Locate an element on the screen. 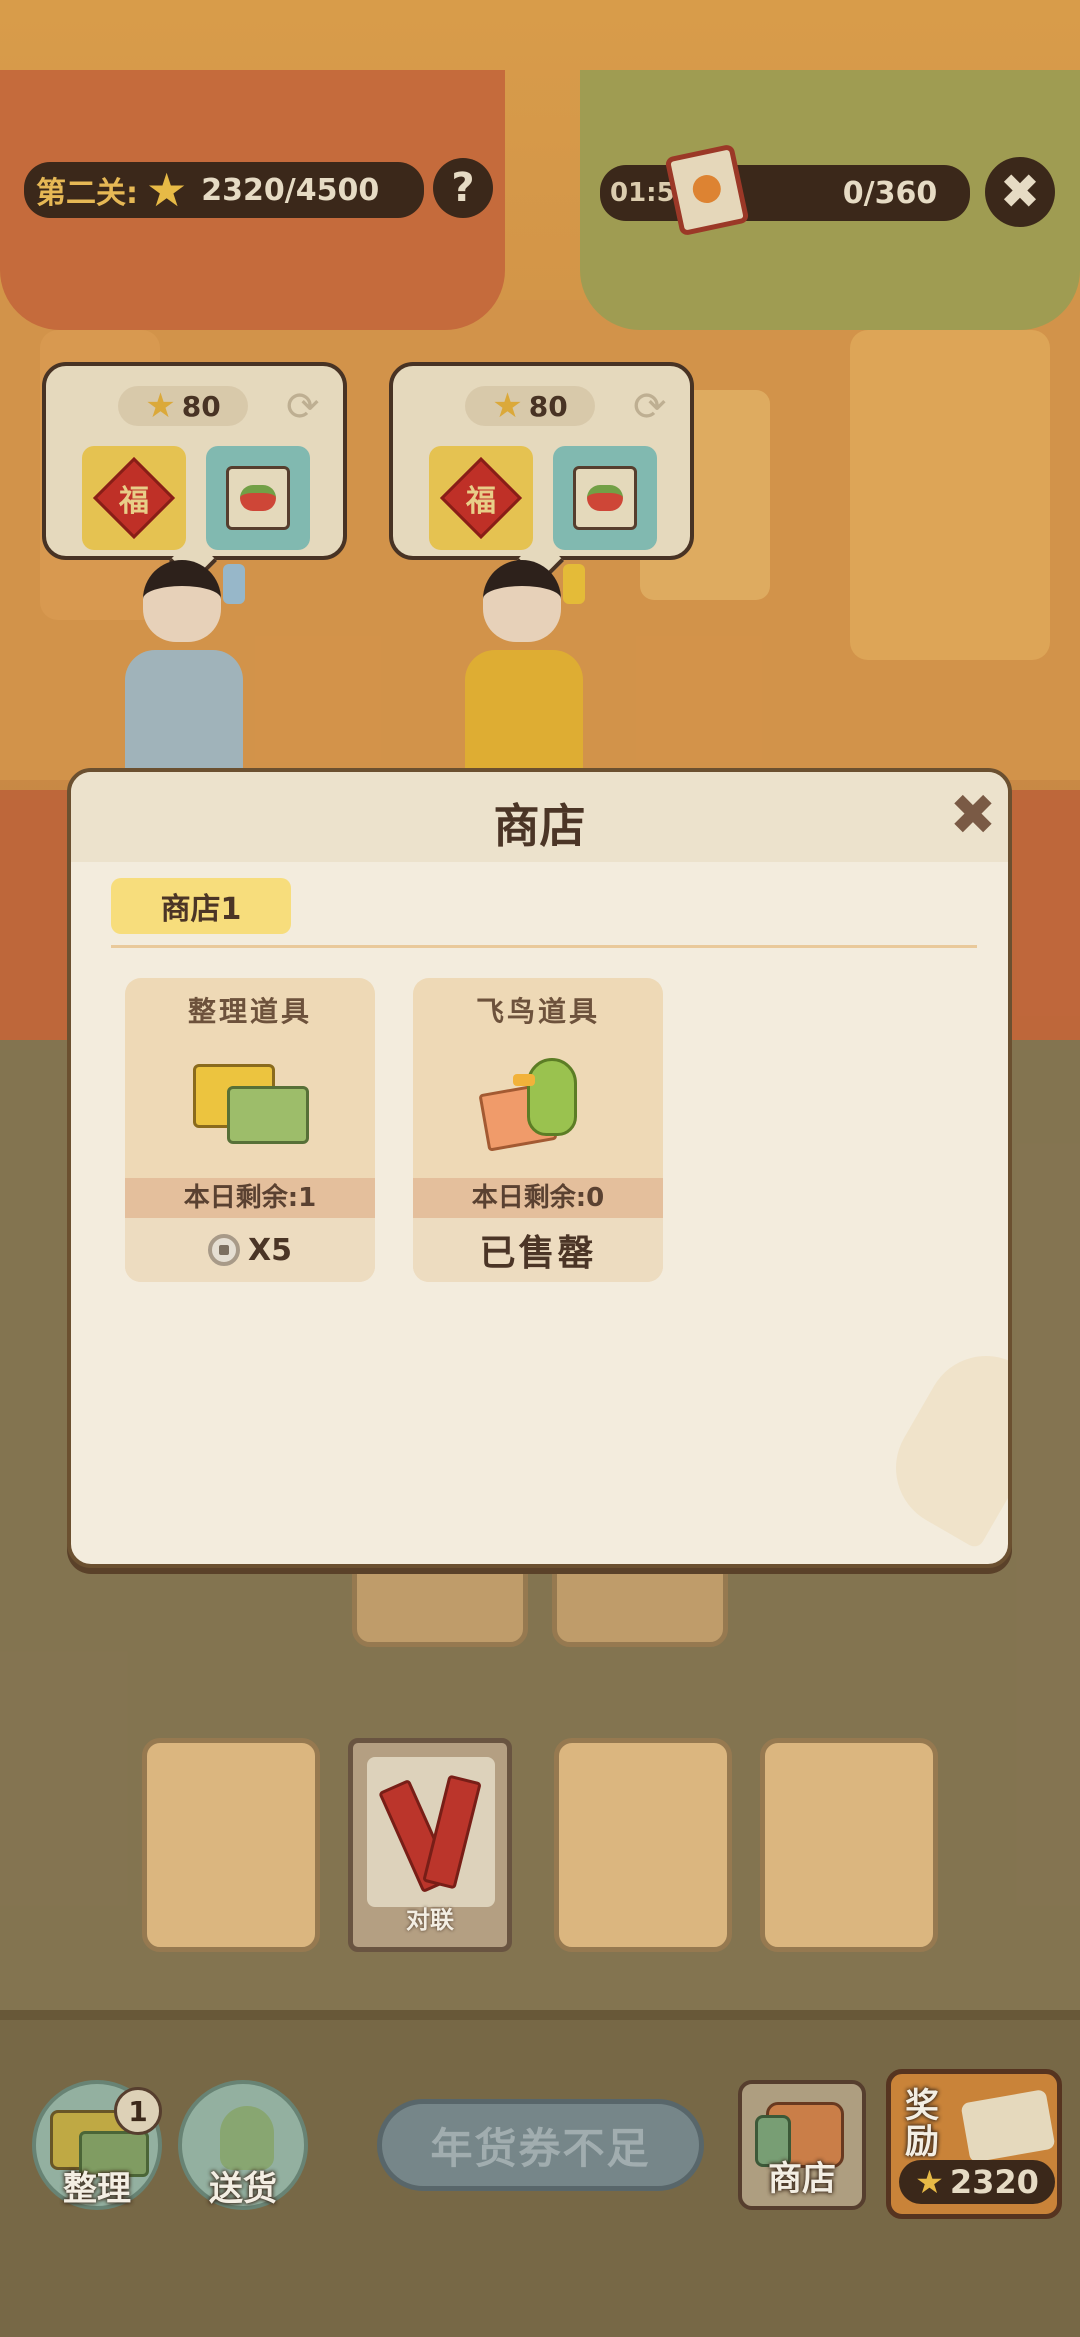  tab-shop-1: 商店1 is located at coordinates (201, 906).